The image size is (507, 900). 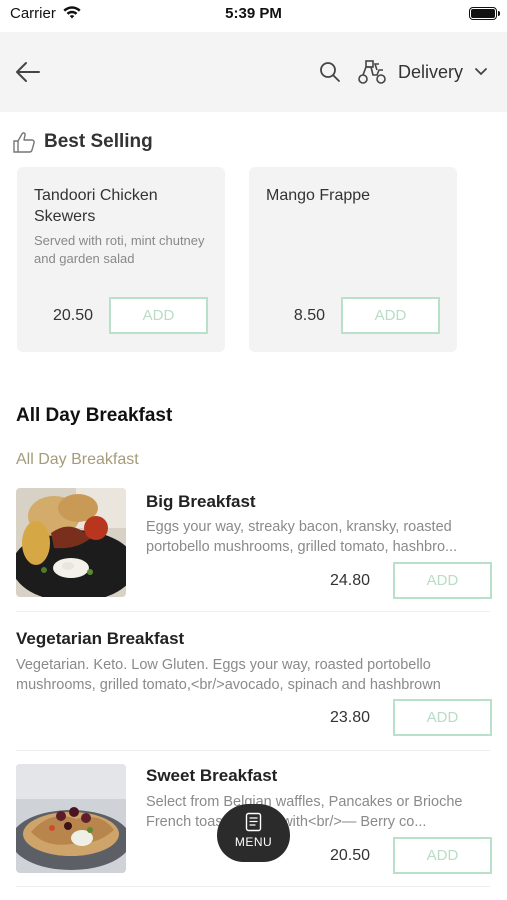 What do you see at coordinates (72, 315) in the screenshot?
I see `product-price: 20.50` at bounding box center [72, 315].